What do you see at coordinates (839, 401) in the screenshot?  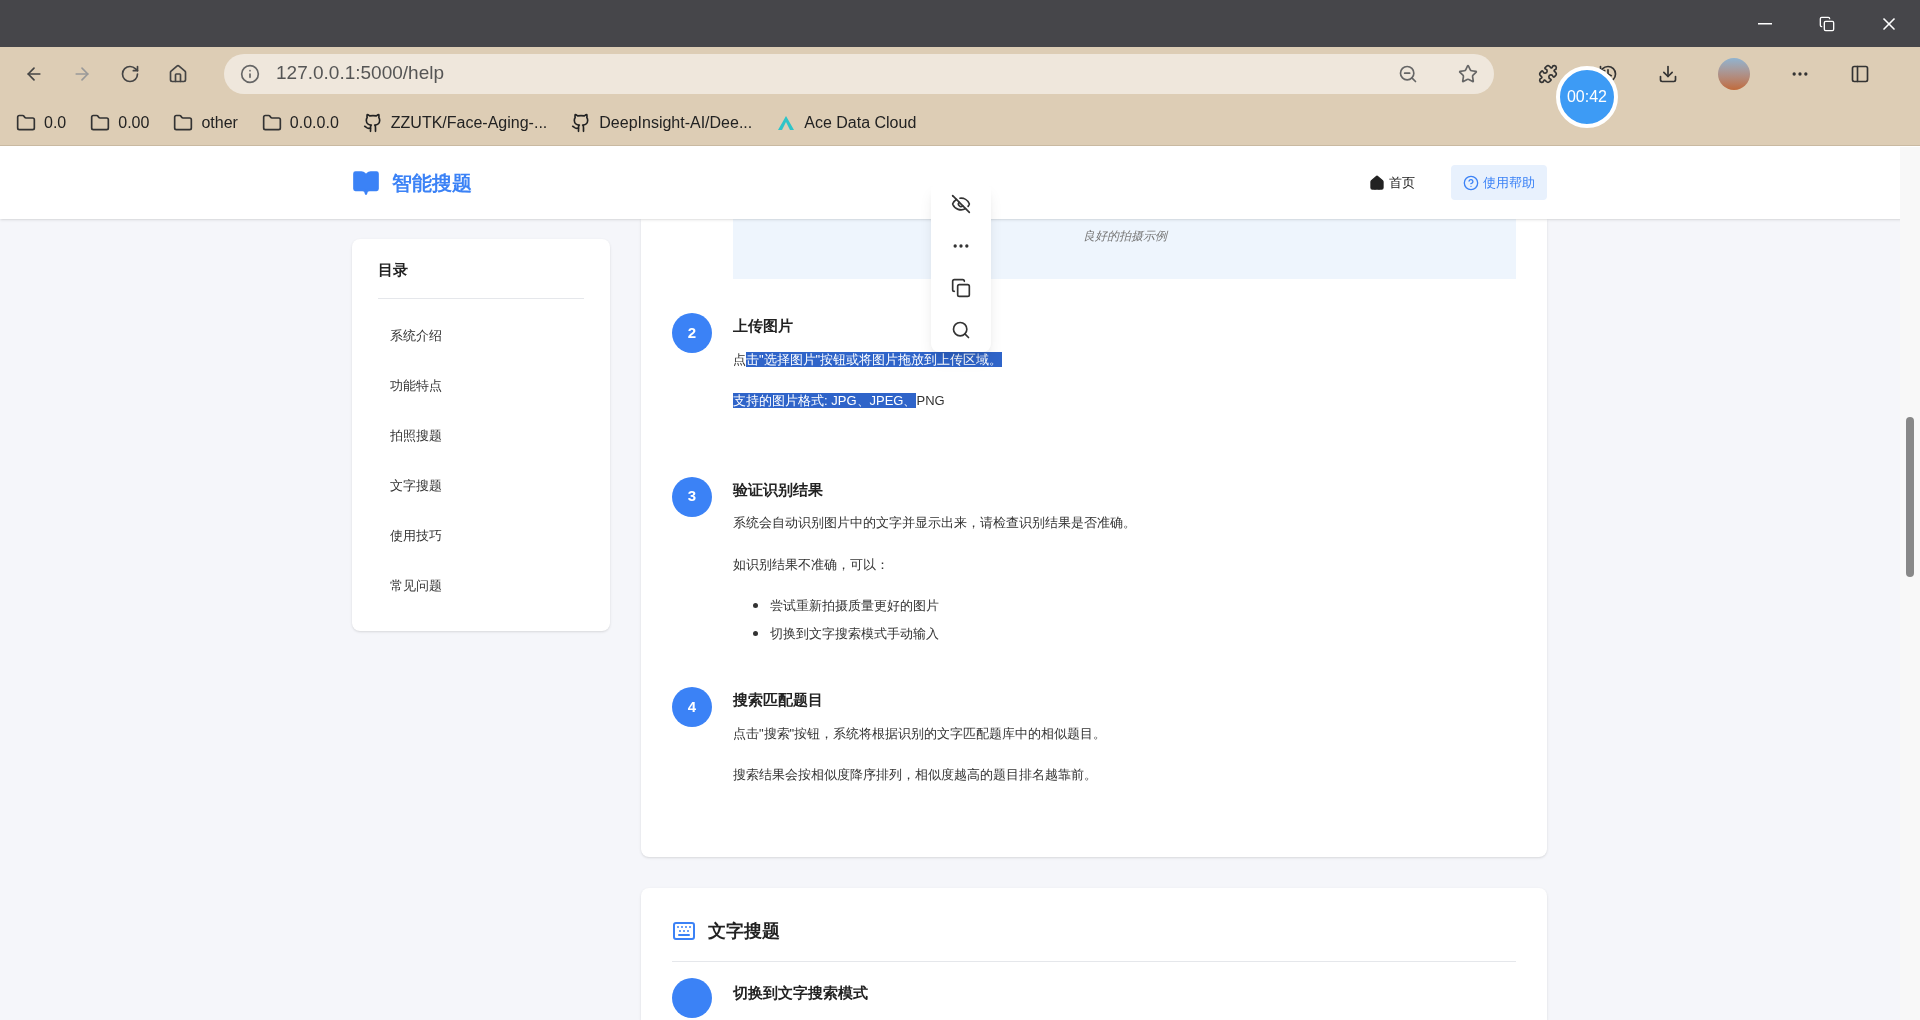 I see `step-text: 支持的图片格式: JPG、JPEG、PNG` at bounding box center [839, 401].